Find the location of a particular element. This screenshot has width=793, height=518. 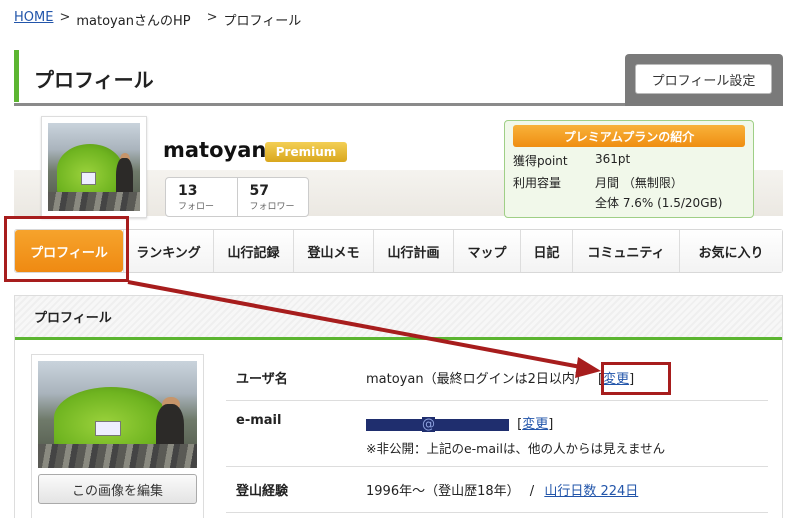

email-key: e-mail is located at coordinates (259, 420).